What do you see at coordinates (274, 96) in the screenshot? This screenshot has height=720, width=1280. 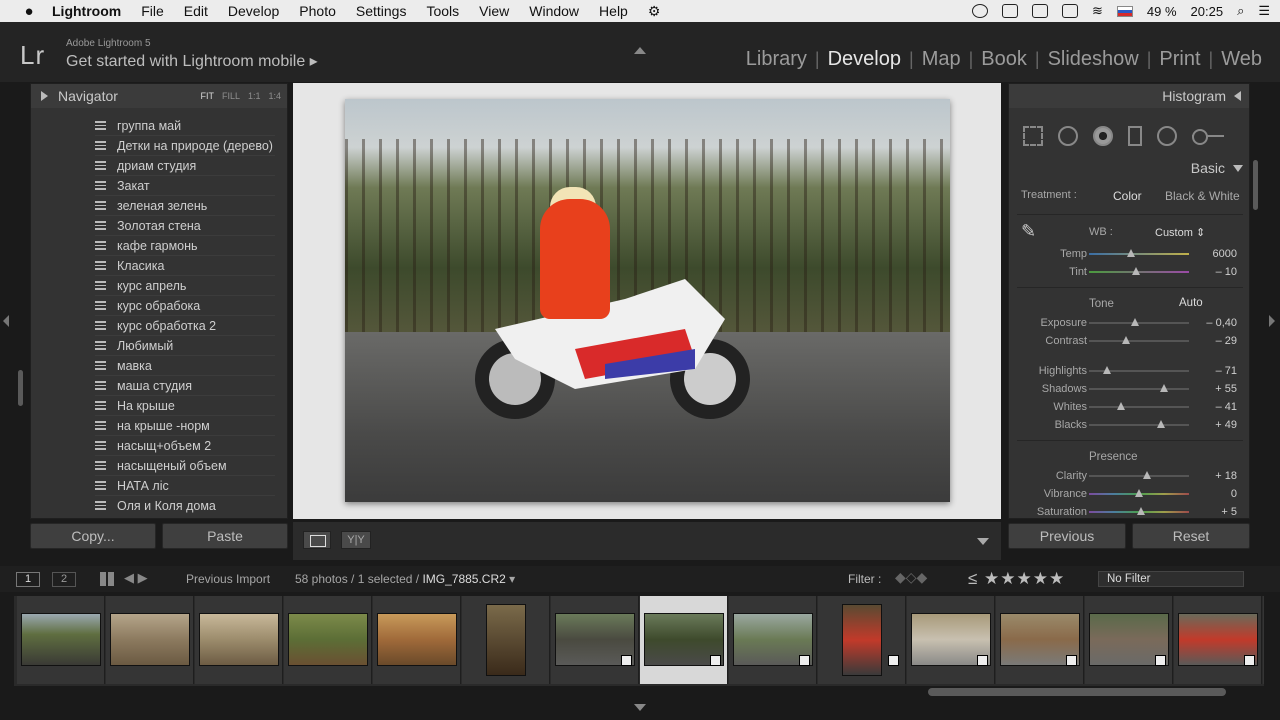 I see `zoom-1-4: 1:4` at bounding box center [274, 96].